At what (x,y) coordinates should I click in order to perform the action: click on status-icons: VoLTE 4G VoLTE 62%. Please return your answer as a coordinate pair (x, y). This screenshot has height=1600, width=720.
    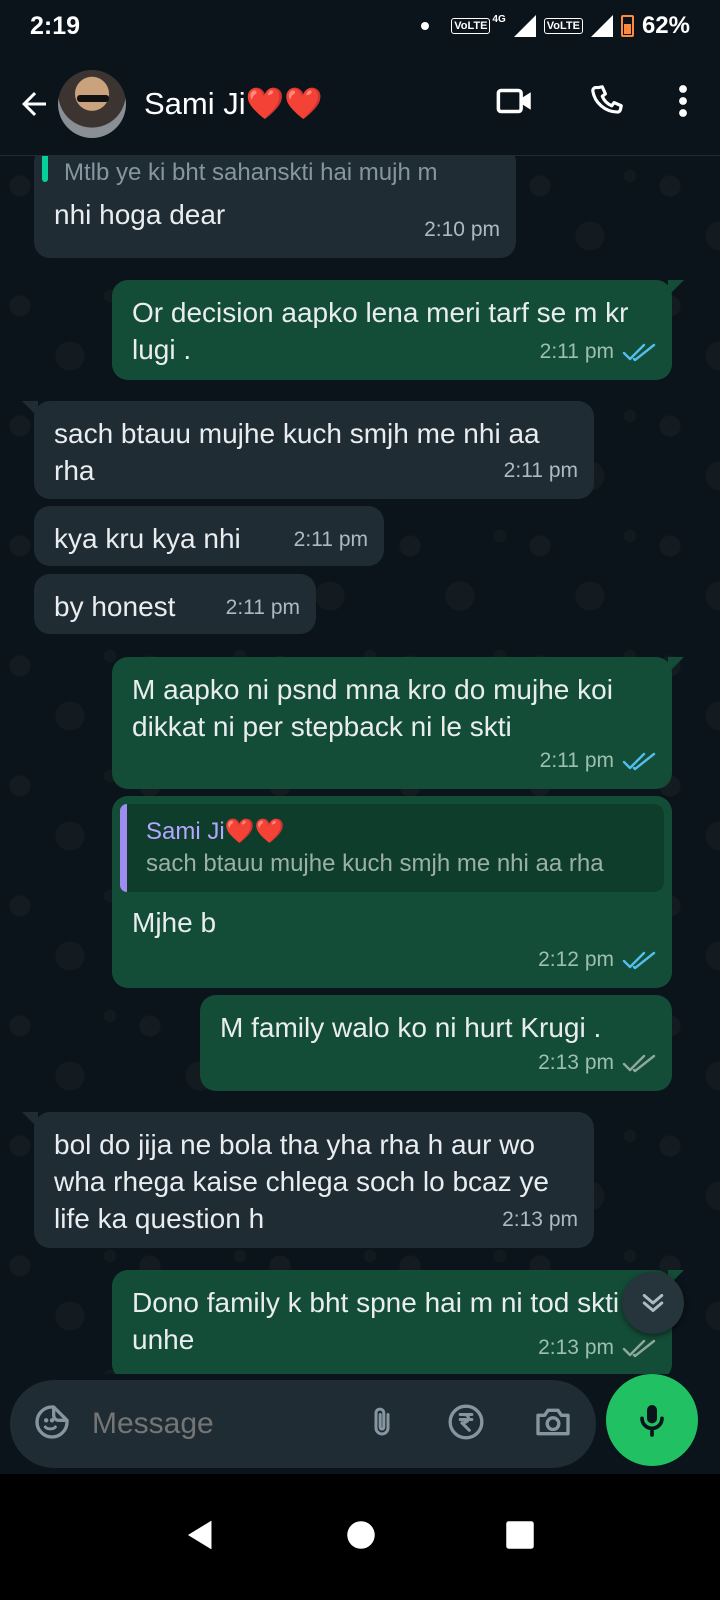
    Looking at the image, I should click on (555, 26).